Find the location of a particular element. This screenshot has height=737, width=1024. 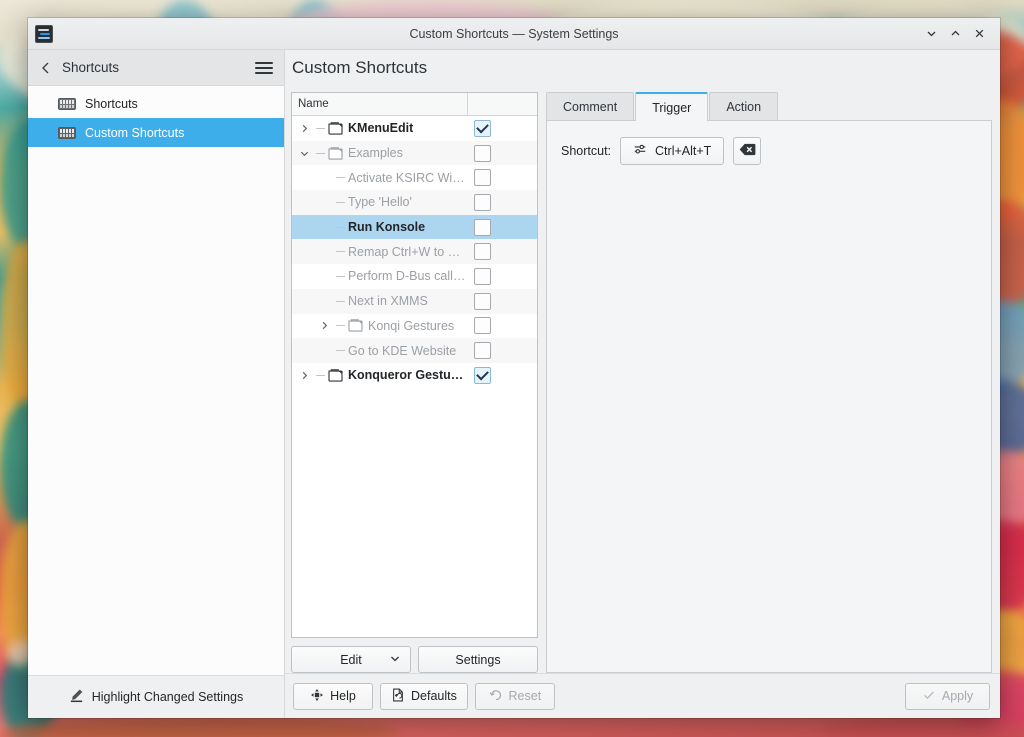

defaults-button: Defaults is located at coordinates (424, 696).